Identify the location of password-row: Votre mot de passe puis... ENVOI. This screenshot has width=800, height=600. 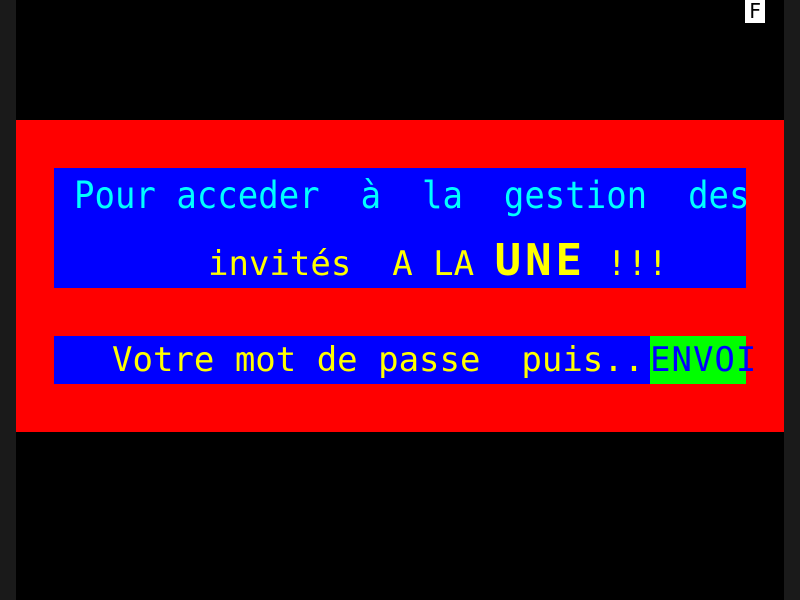
(405, 360).